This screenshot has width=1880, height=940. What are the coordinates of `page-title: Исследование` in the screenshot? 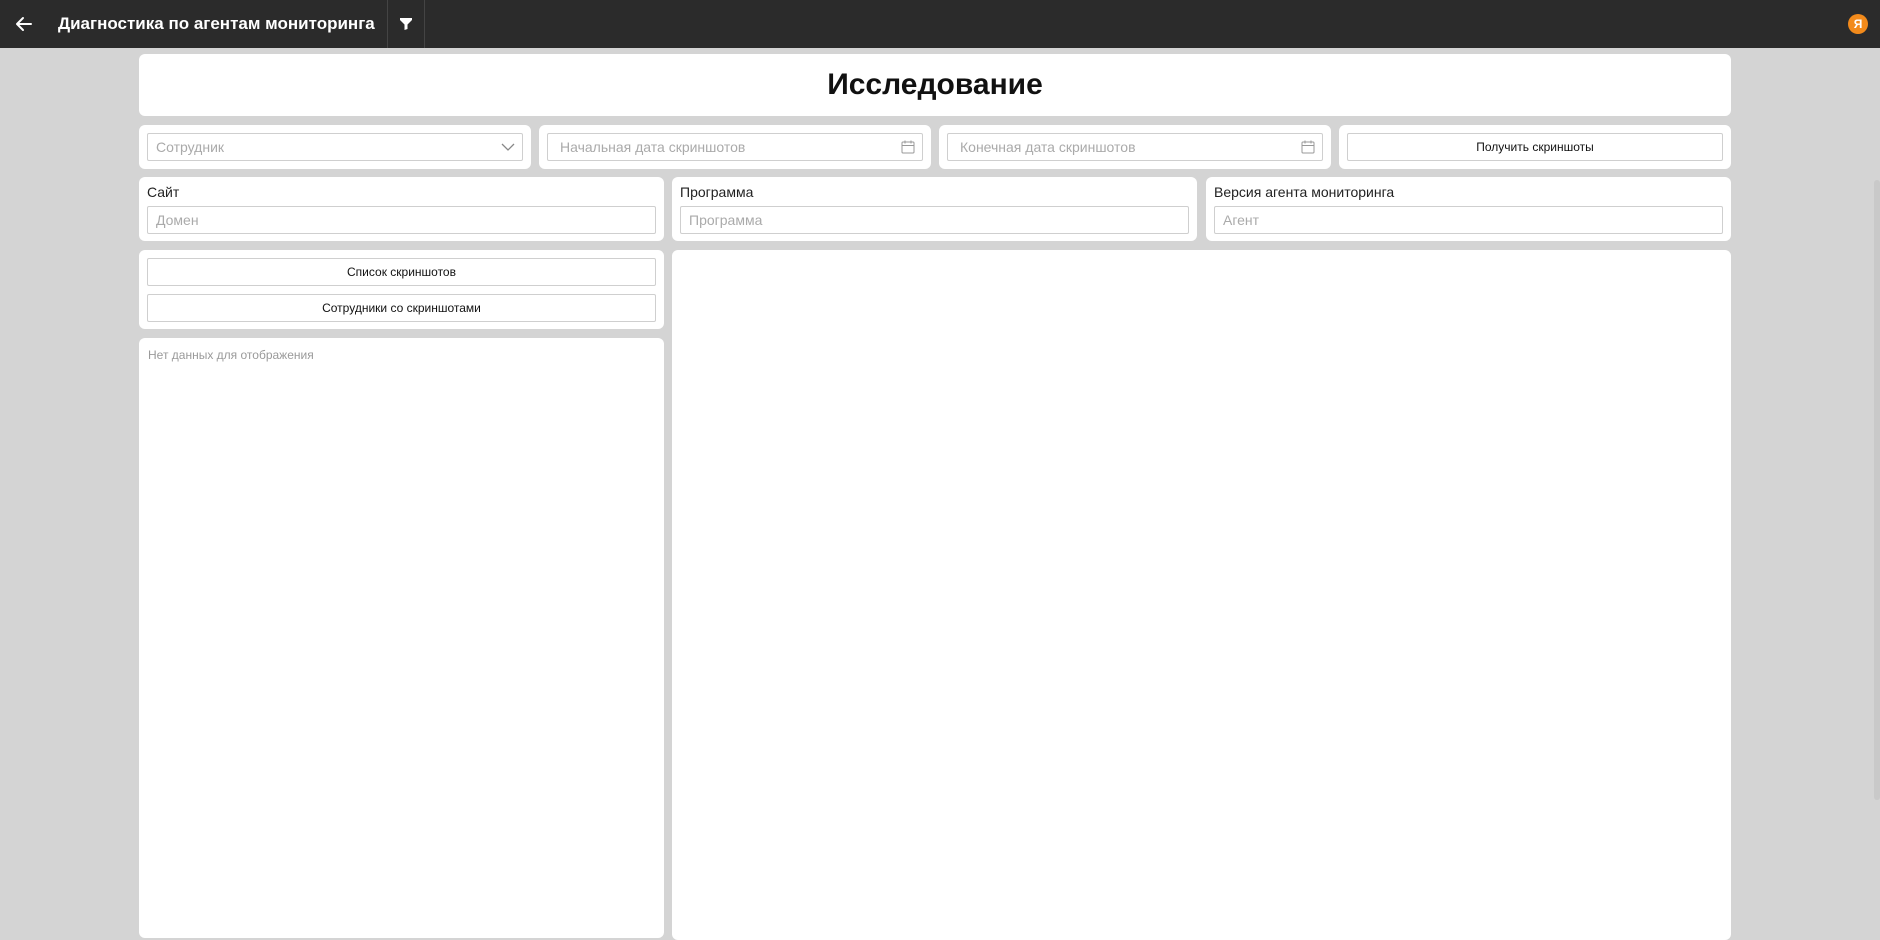 It's located at (935, 84).